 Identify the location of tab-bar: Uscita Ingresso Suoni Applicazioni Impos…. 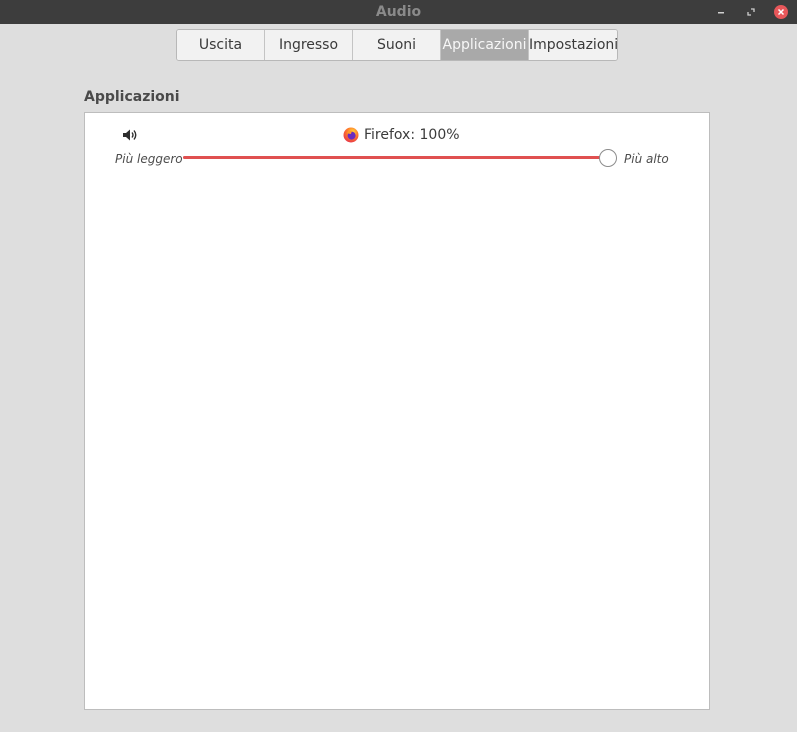
(397, 45).